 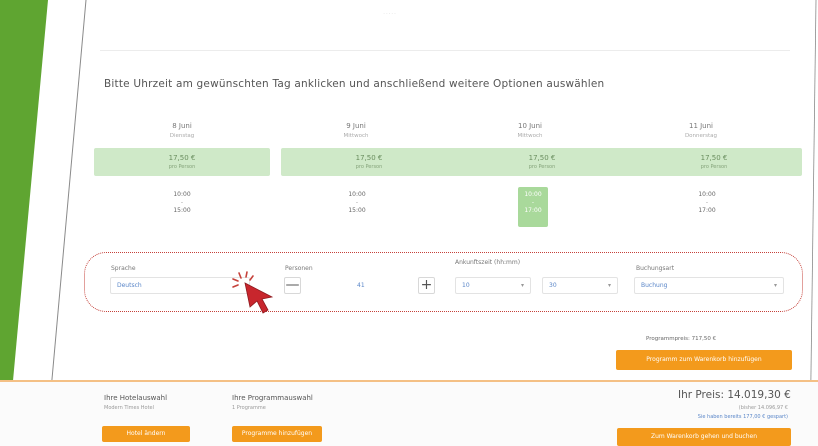 I want to click on hotel-selection-title: Ihre Hotelauswahl, so click(x=136, y=398).